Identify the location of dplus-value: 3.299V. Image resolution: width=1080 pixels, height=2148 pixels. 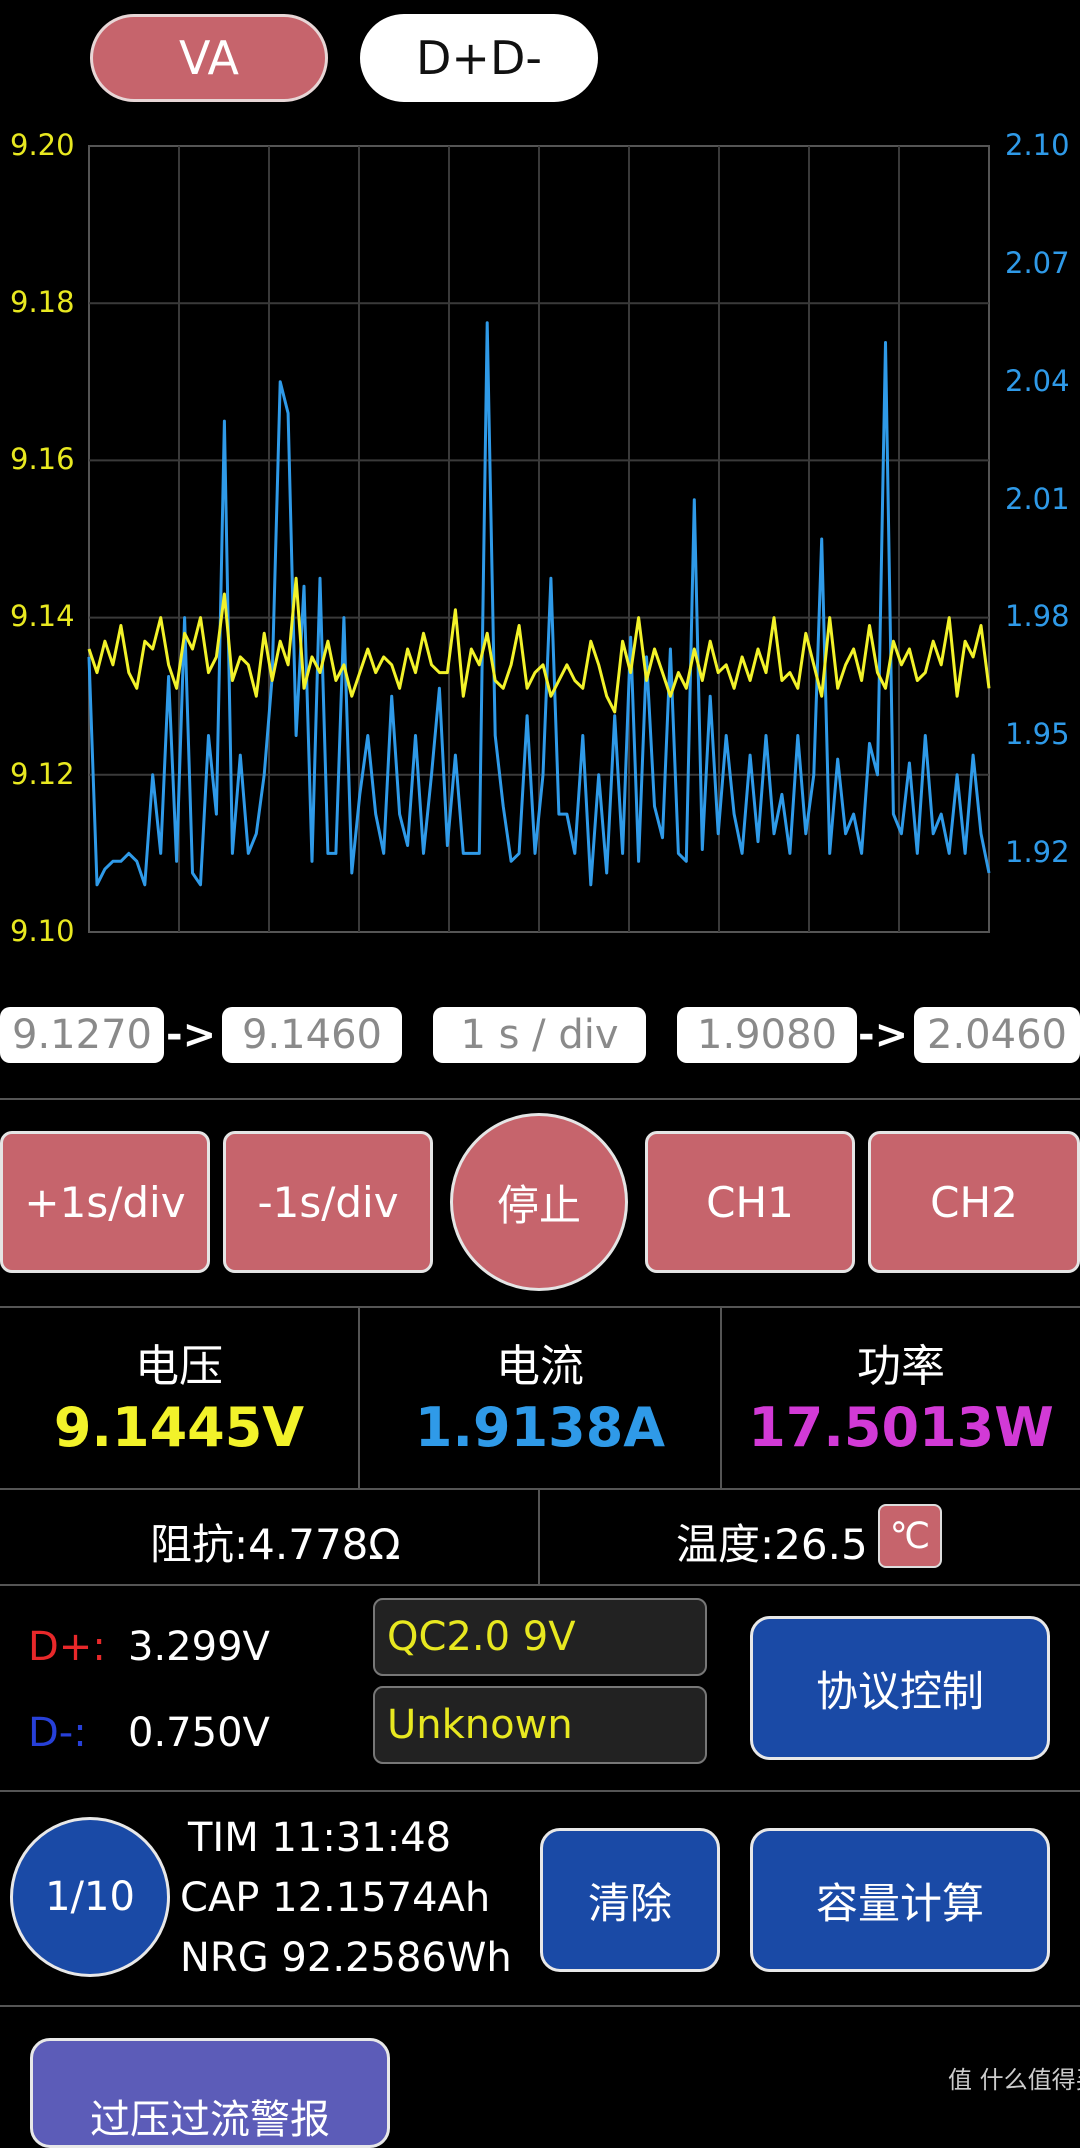
(199, 1647).